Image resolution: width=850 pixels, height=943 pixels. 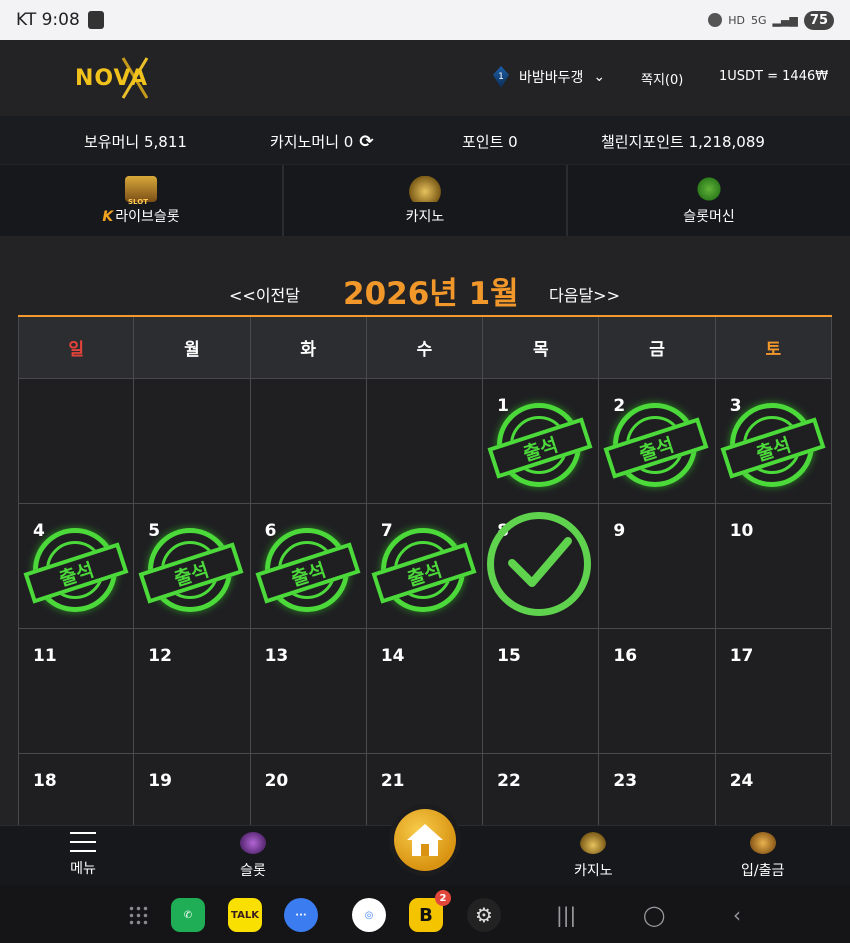 What do you see at coordinates (709, 200) in the screenshot?
I see `category-slot-machine: 슬롯머신` at bounding box center [709, 200].